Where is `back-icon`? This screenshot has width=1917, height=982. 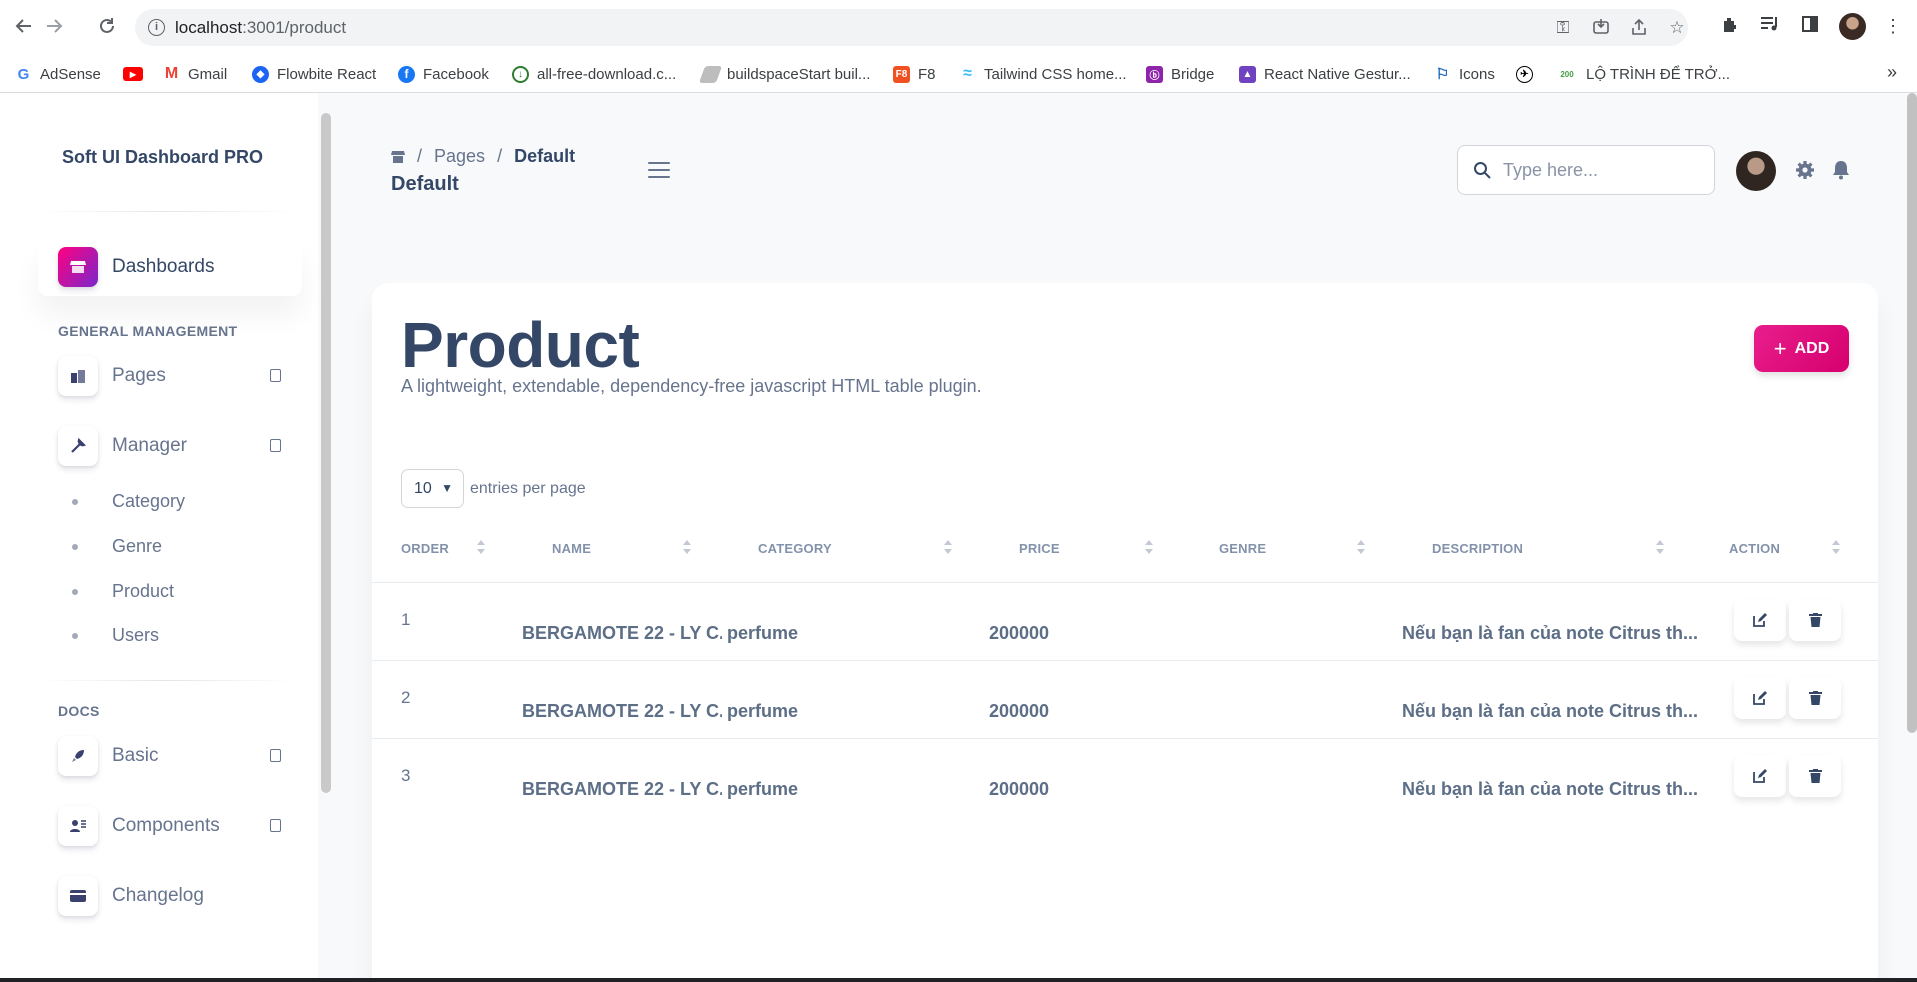 back-icon is located at coordinates (24, 26).